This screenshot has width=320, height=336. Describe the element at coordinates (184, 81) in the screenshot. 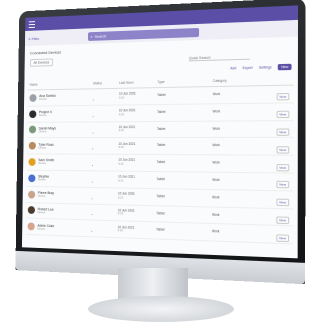

I see `header-type: Type` at that location.